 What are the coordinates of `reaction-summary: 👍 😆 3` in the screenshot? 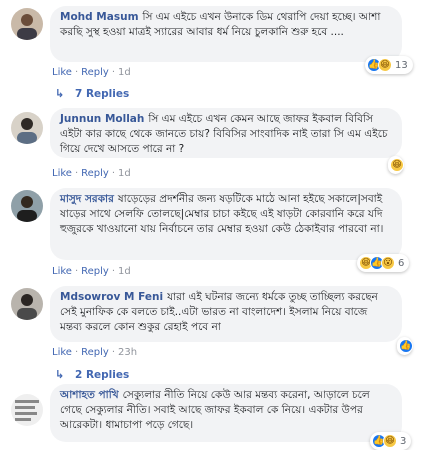 It's located at (391, 441).